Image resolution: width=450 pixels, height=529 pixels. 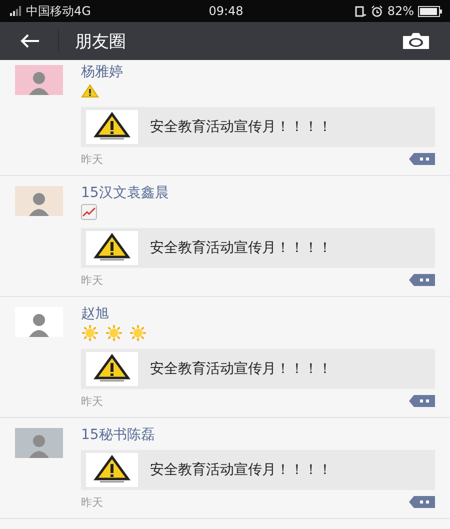 I want to click on battery-percent: 82%, so click(x=400, y=11).